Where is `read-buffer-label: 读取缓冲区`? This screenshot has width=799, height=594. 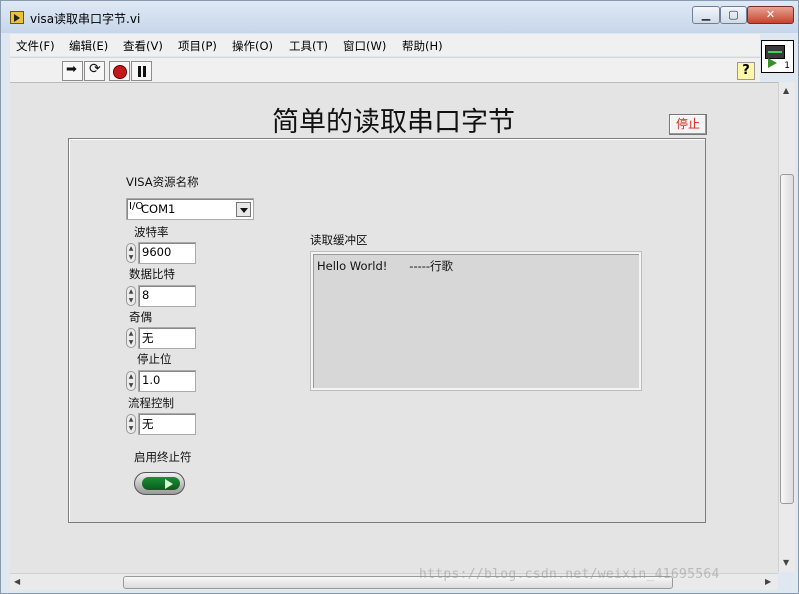
read-buffer-label: 读取缓冲区 is located at coordinates (339, 240).